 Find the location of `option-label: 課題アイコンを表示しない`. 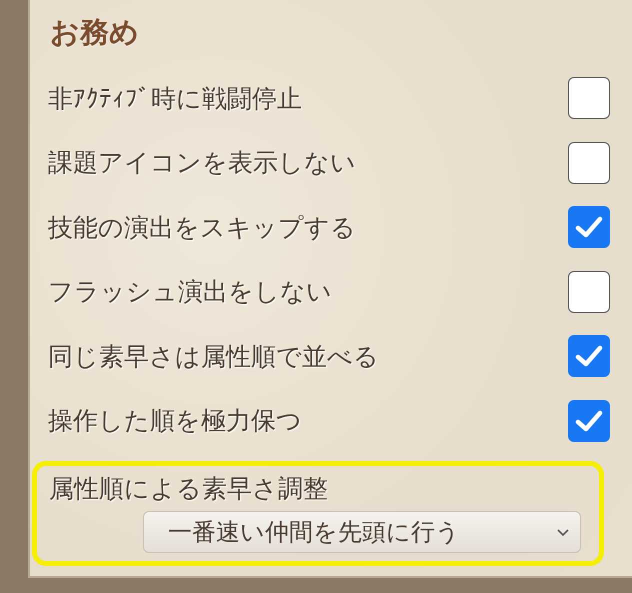

option-label: 課題アイコンを表示しない is located at coordinates (202, 163).